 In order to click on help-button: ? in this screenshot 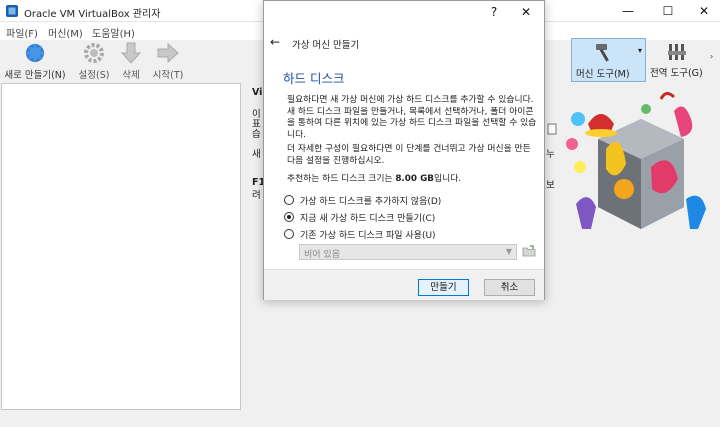, I will do `click(494, 14)`.